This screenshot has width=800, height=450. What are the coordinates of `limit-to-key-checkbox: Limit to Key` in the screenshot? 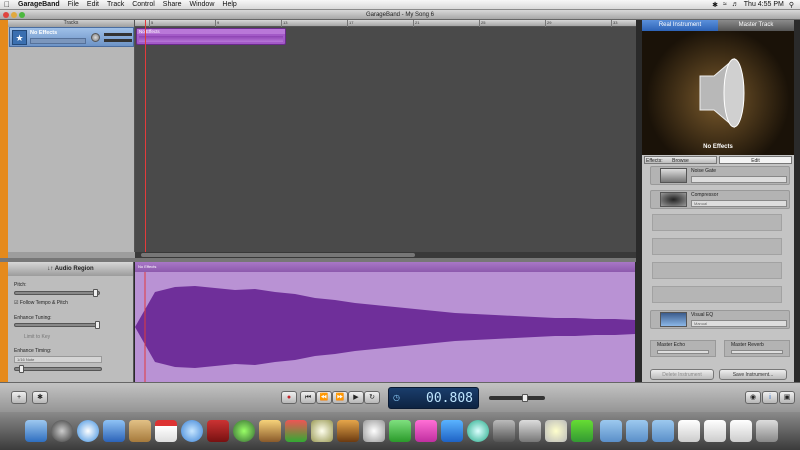 It's located at (37, 337).